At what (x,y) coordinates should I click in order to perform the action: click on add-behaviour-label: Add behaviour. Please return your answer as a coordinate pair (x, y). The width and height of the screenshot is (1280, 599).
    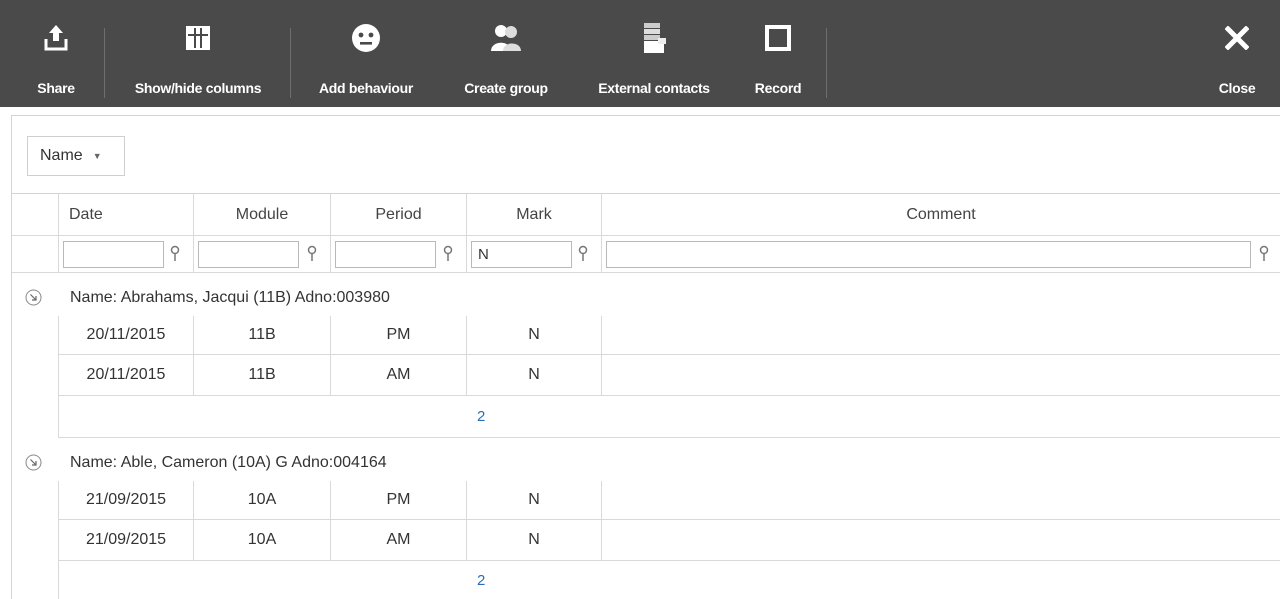
    Looking at the image, I should click on (366, 88).